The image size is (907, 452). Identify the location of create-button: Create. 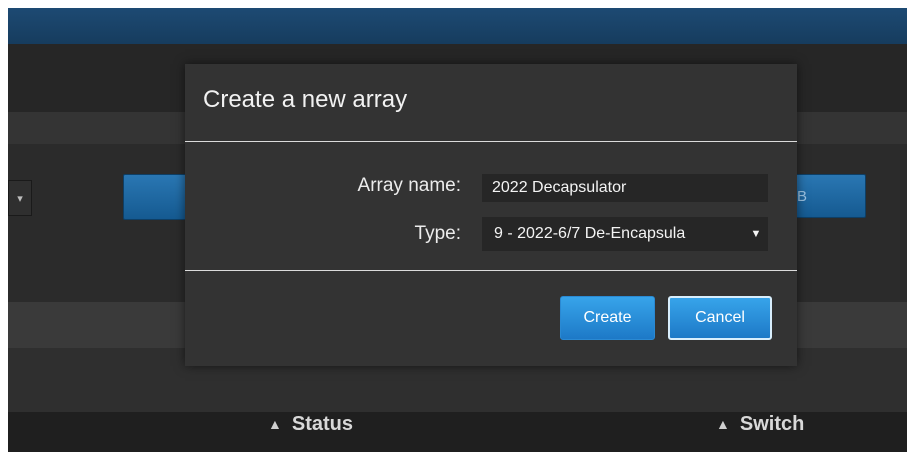
(607, 318).